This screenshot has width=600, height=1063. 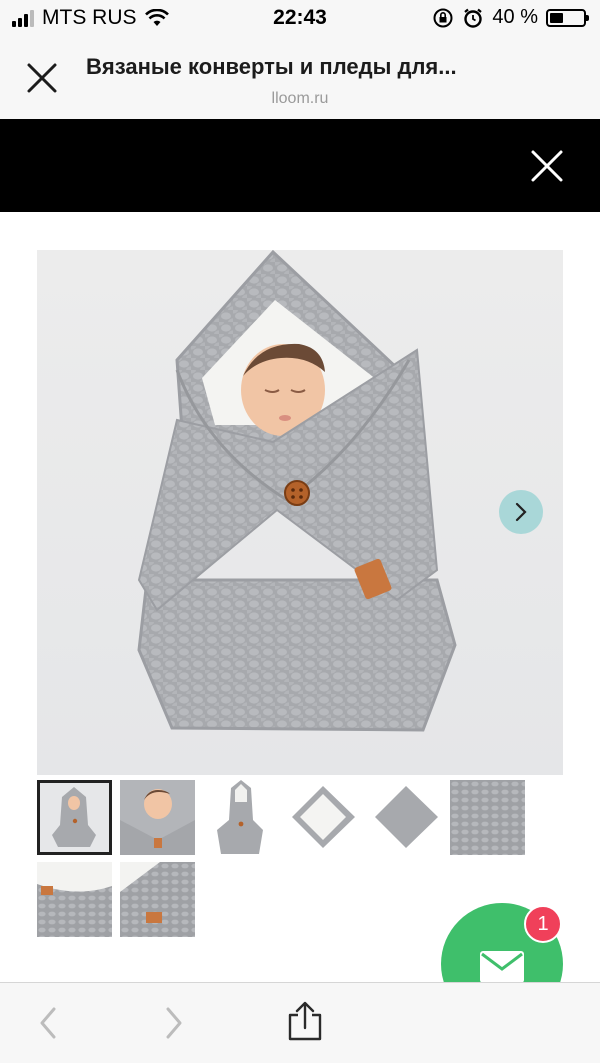 What do you see at coordinates (156, 17) in the screenshot?
I see `wifi-icon` at bounding box center [156, 17].